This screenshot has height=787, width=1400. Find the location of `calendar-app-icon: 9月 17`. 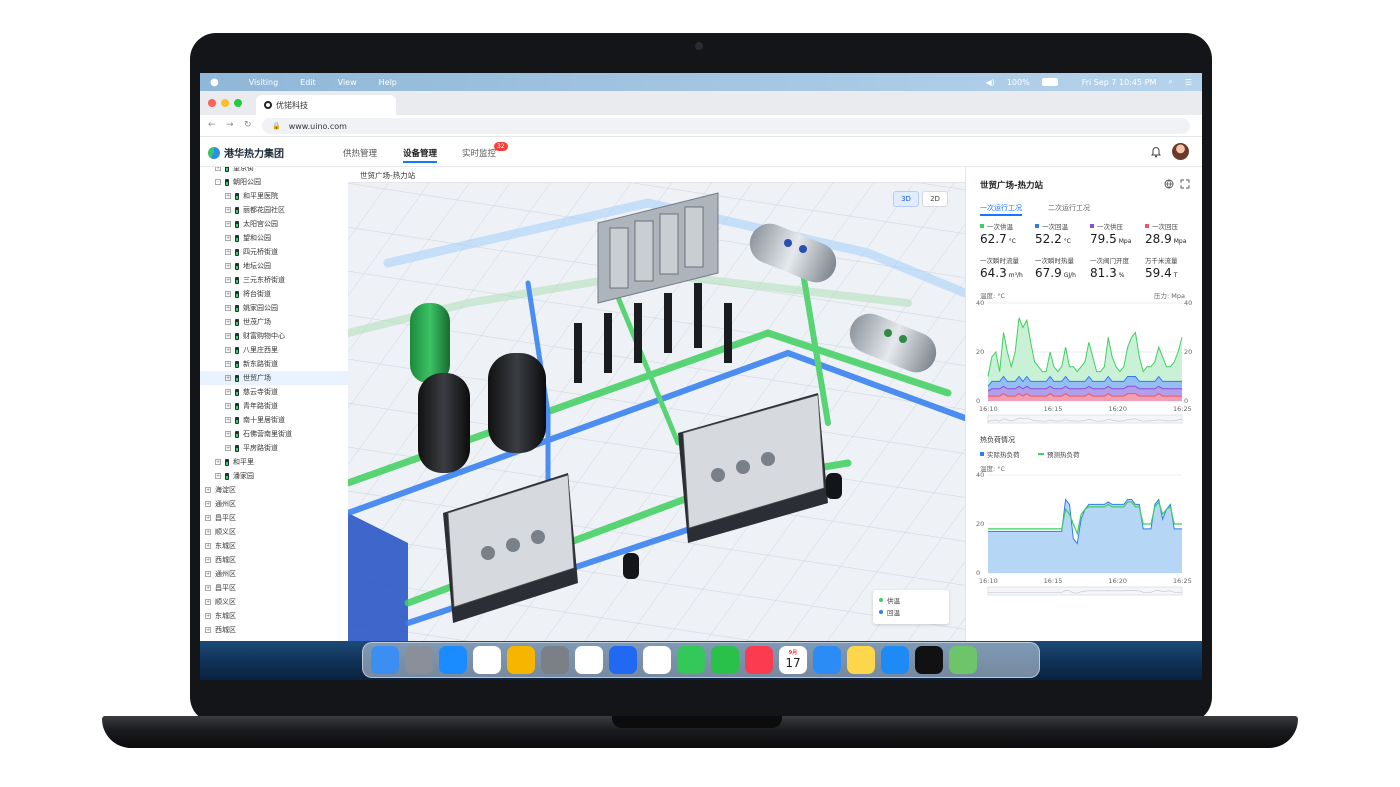

calendar-app-icon: 9月 17 is located at coordinates (793, 660).